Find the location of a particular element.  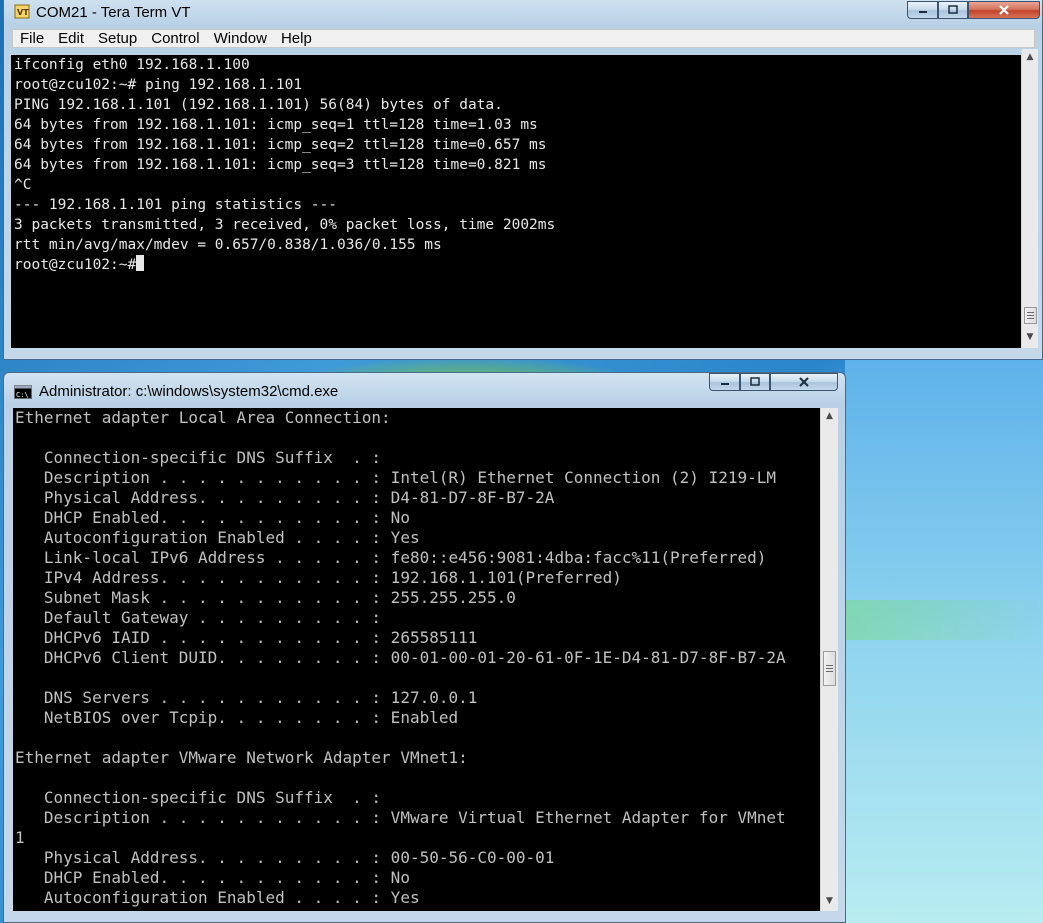

menu-edit: Edit is located at coordinates (71, 38).